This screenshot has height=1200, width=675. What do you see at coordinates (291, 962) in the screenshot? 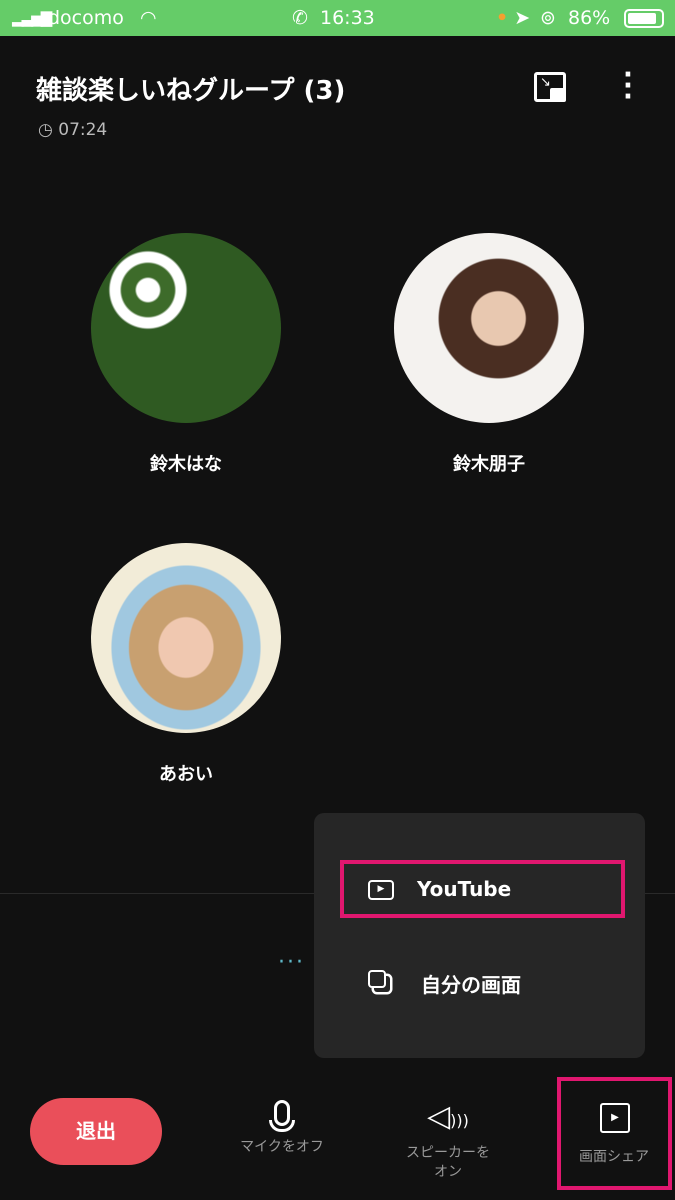
I see `loading-dots: ···` at bounding box center [291, 962].